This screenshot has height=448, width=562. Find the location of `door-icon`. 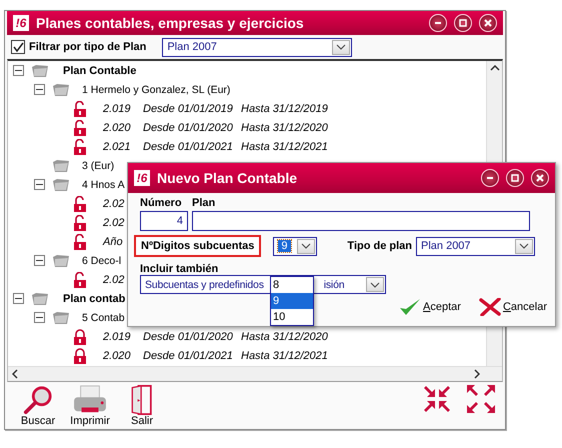

door-icon is located at coordinates (142, 400).